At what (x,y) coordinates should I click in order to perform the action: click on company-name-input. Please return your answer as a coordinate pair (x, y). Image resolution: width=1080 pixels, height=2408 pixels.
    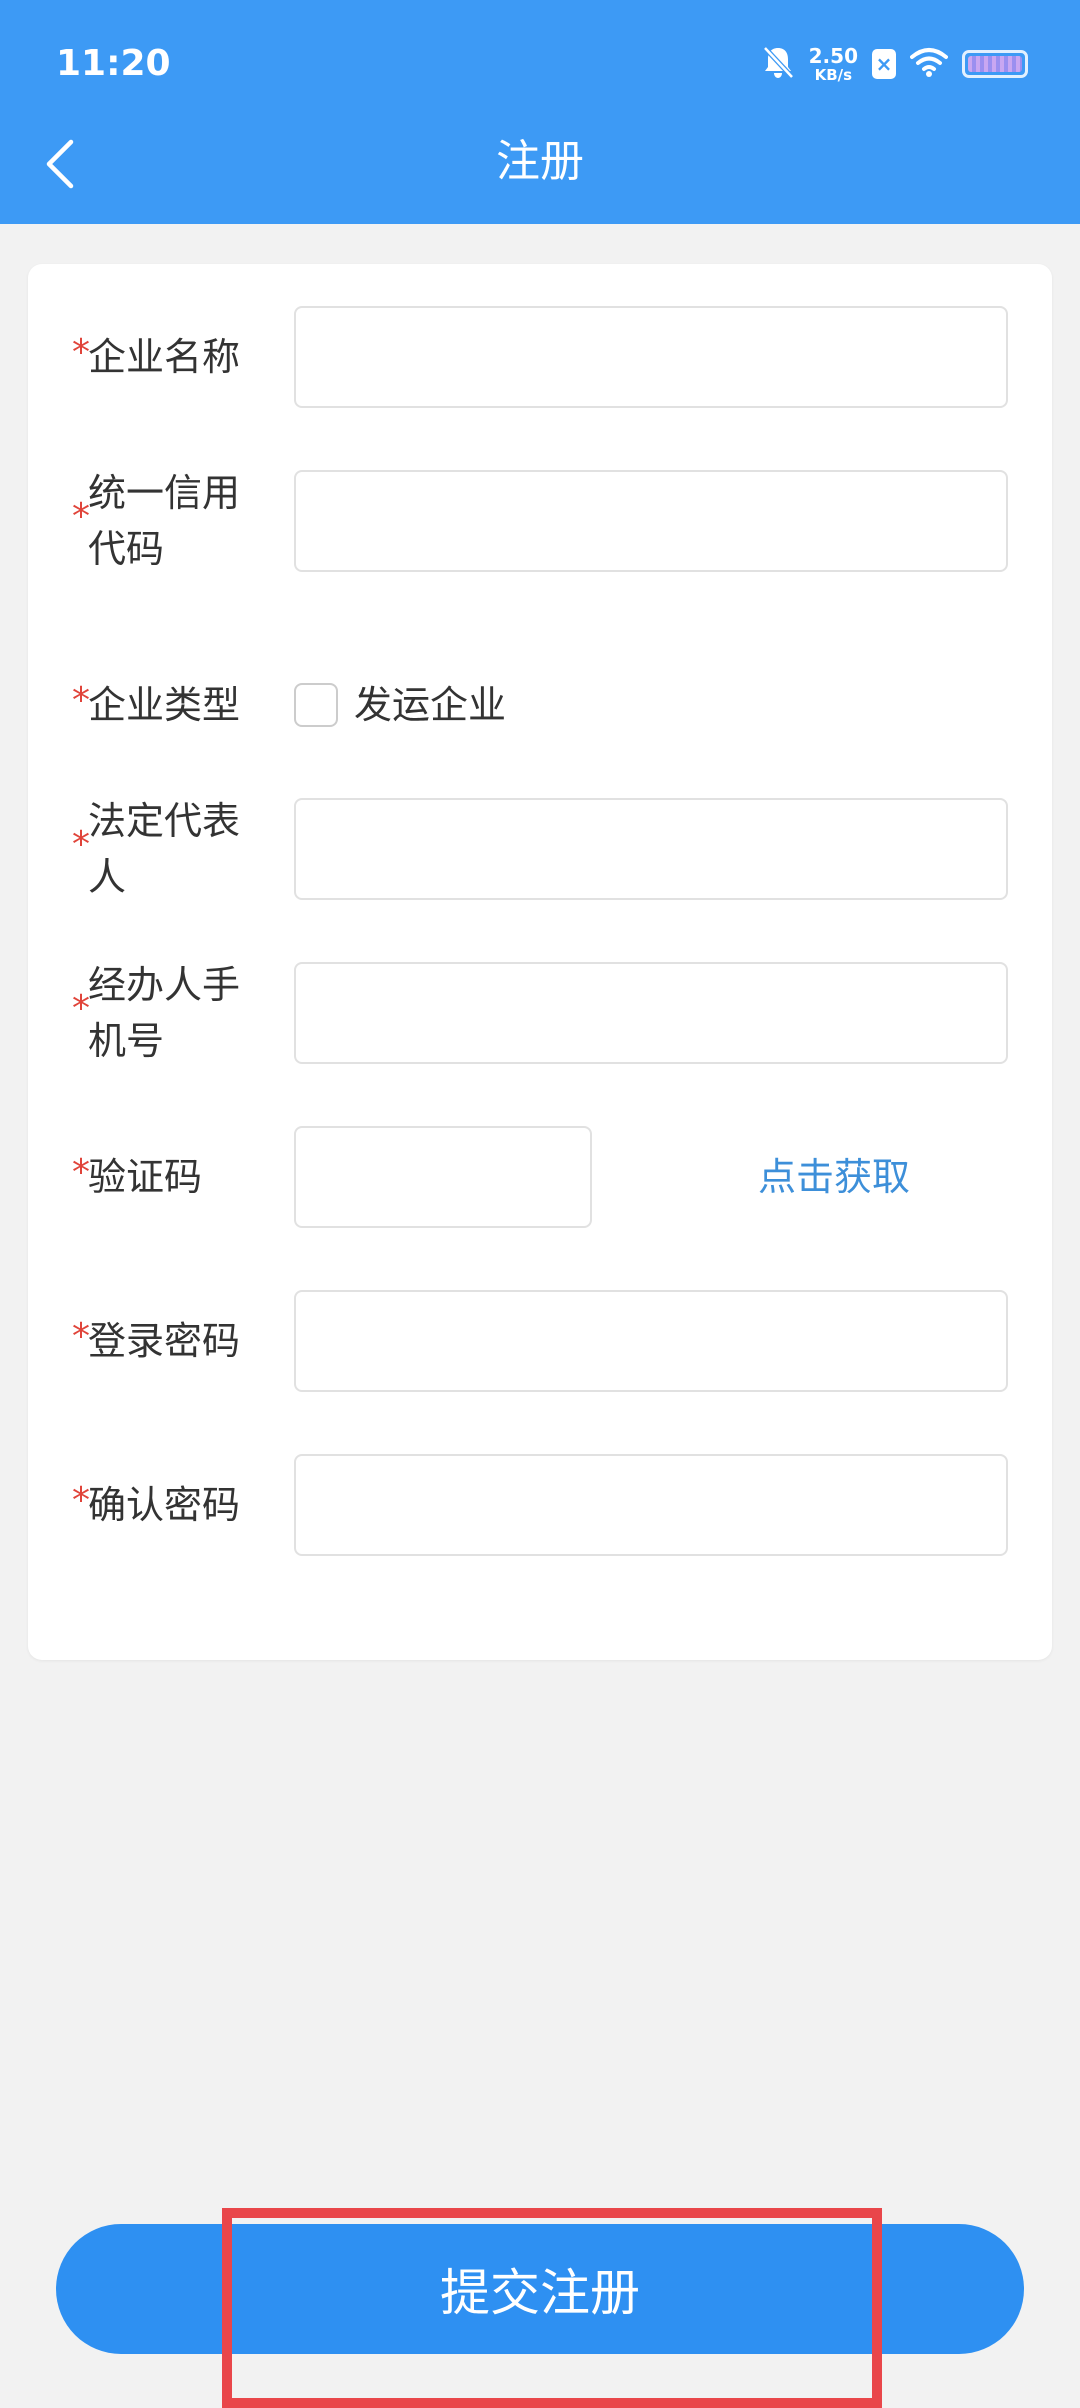
    Looking at the image, I should click on (651, 357).